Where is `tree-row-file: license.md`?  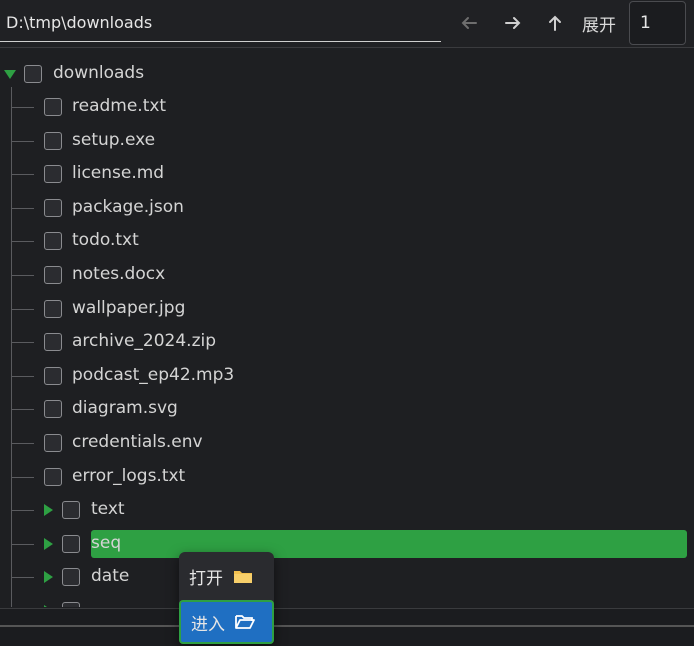 tree-row-file: license.md is located at coordinates (347, 174).